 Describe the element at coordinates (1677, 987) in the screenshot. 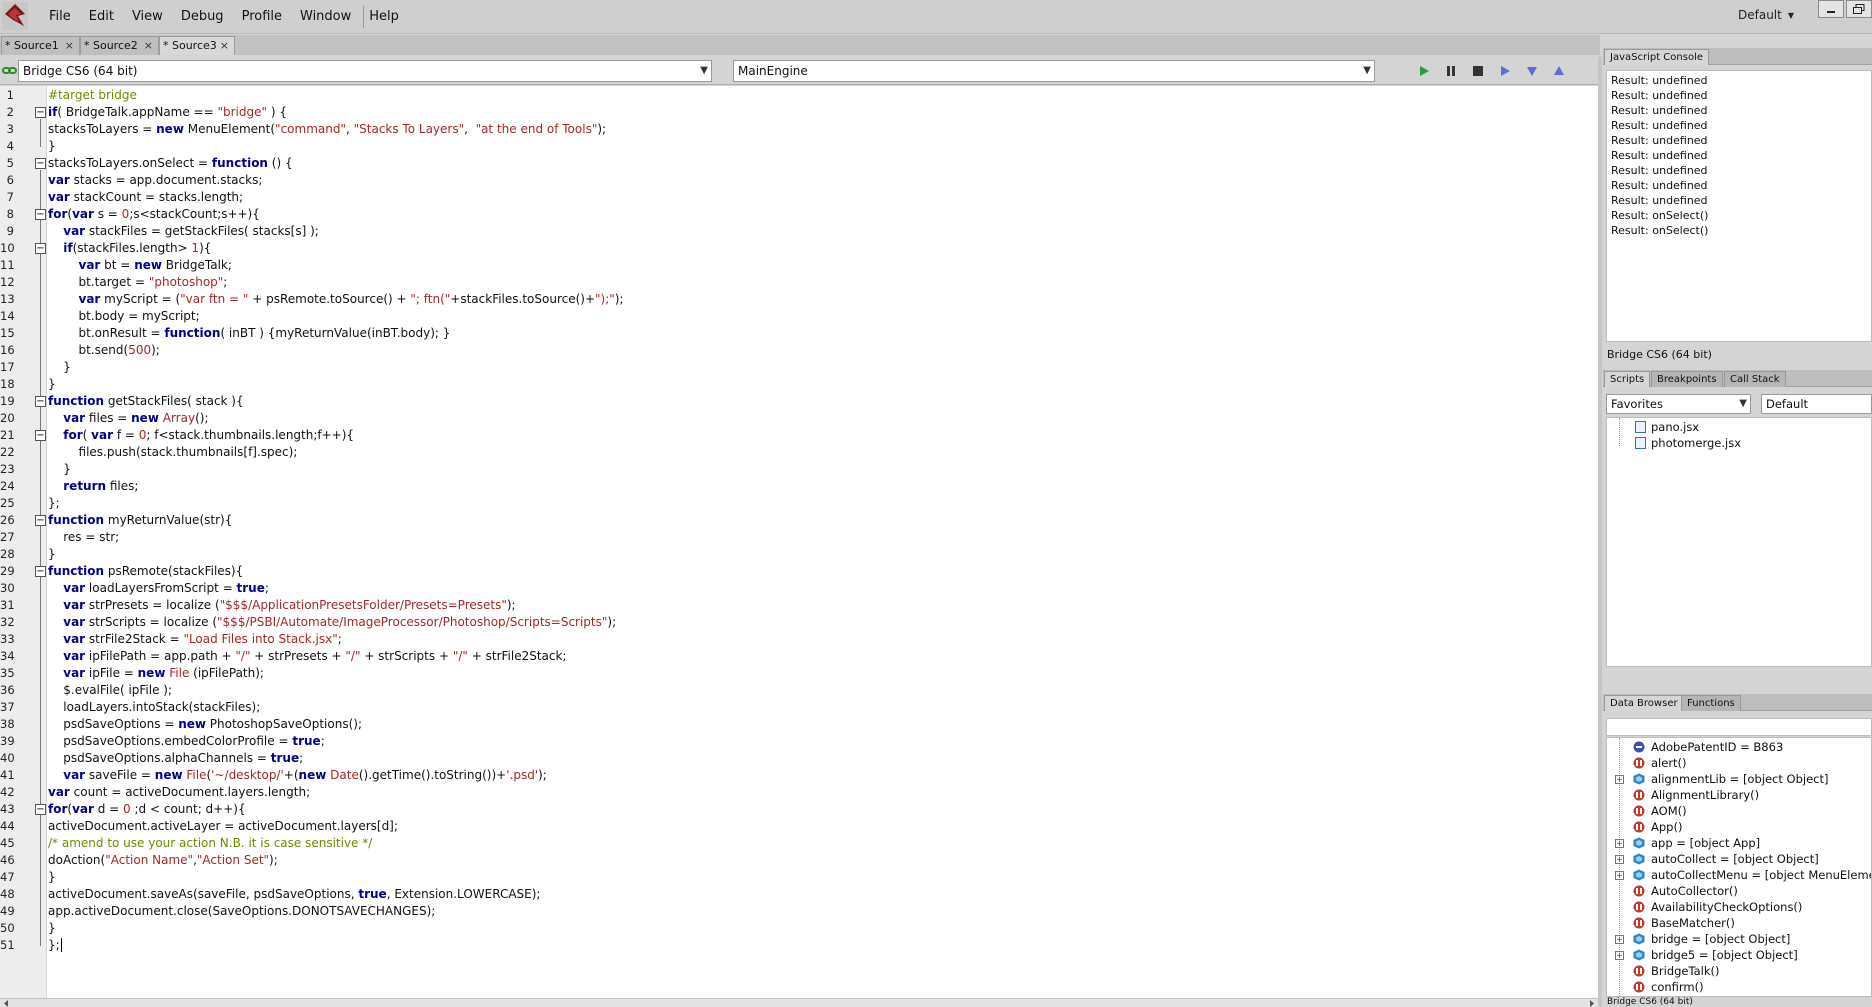

I see `data-browser-item: confirm()` at that location.